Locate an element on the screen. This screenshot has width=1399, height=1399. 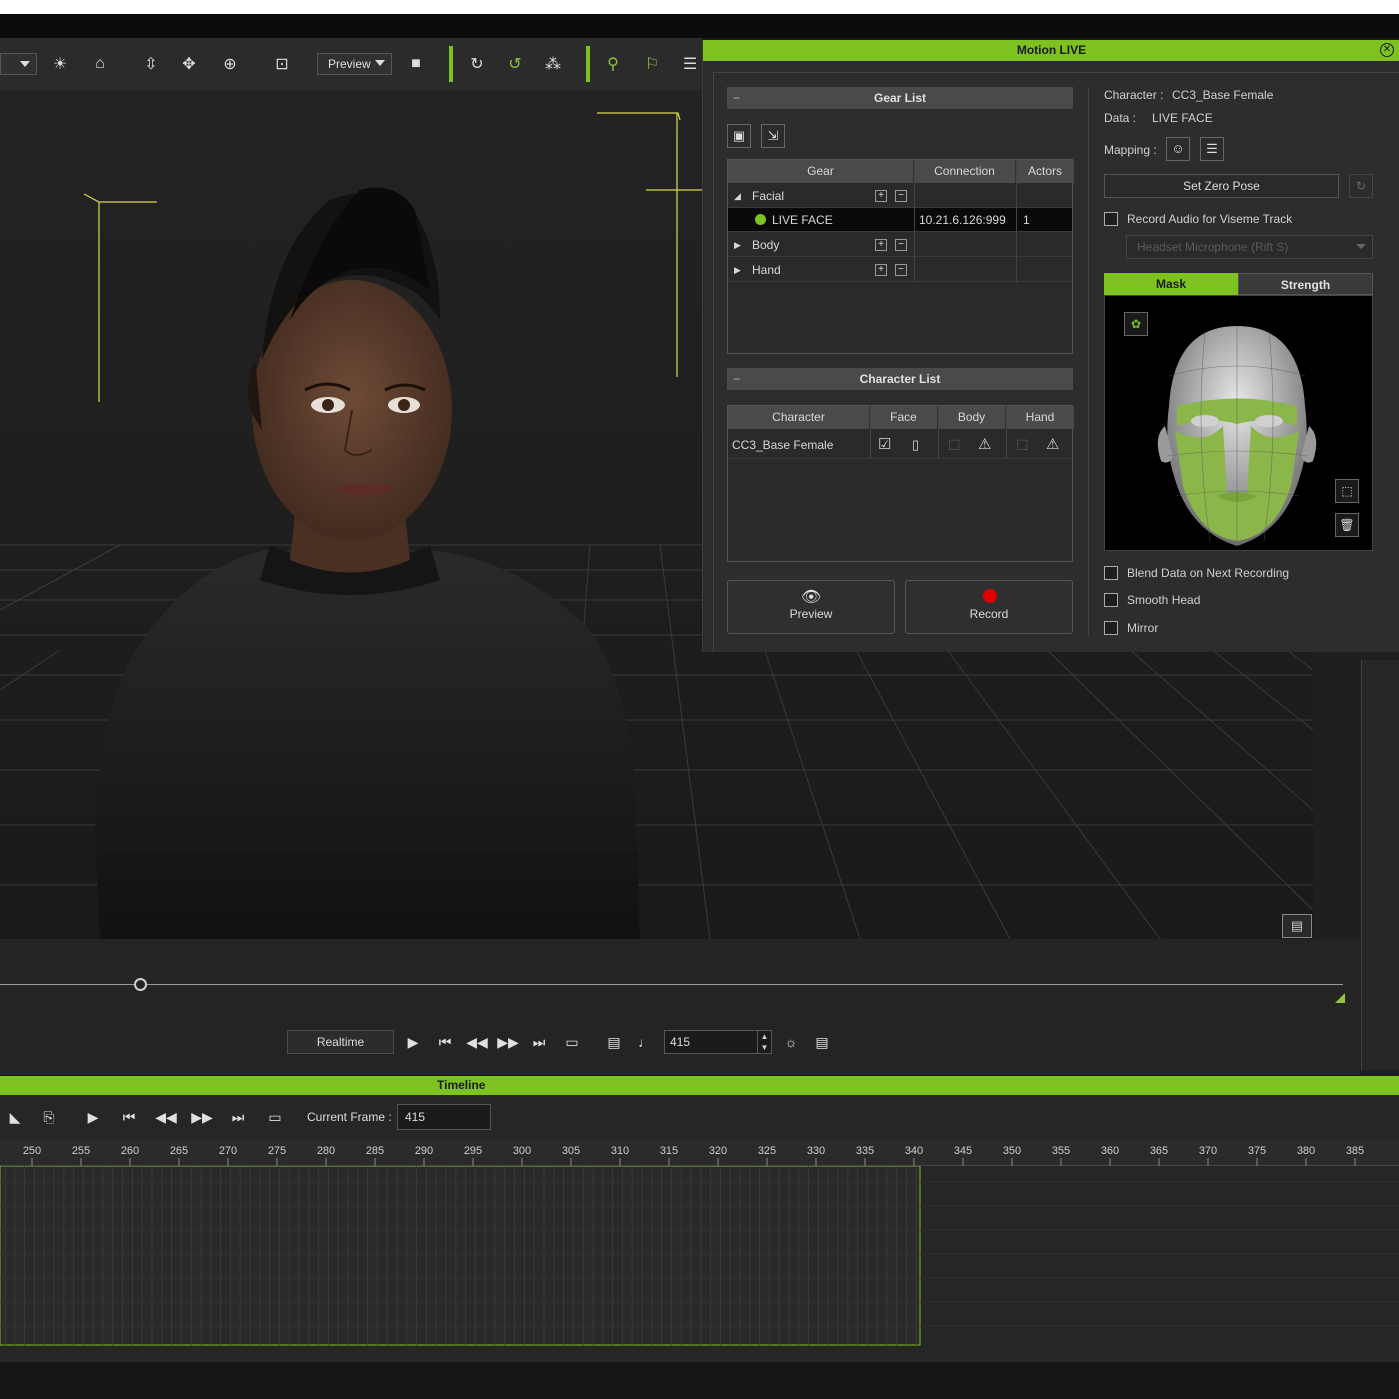
pivot-icon: ⊕ is located at coordinates (230, 64).